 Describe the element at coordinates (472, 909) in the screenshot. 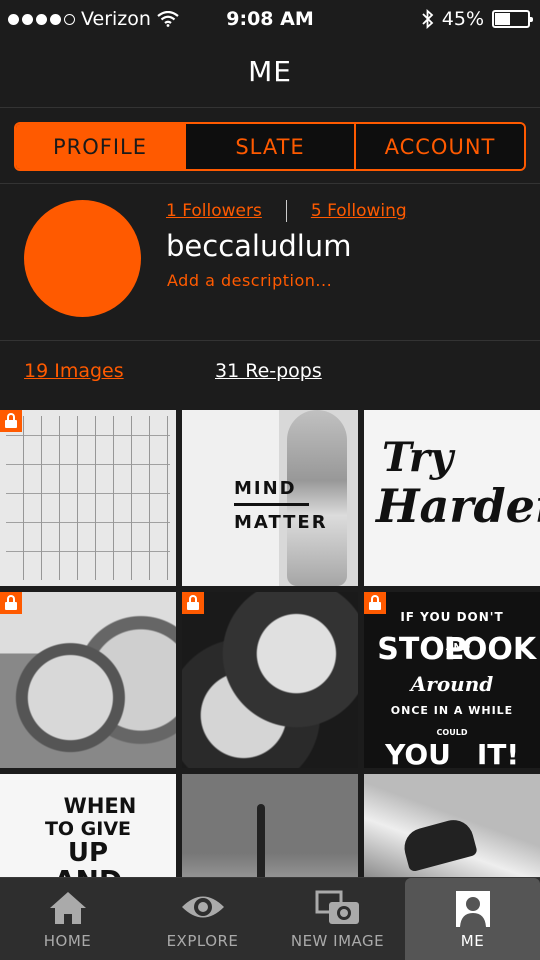

I see `person-icon` at that location.